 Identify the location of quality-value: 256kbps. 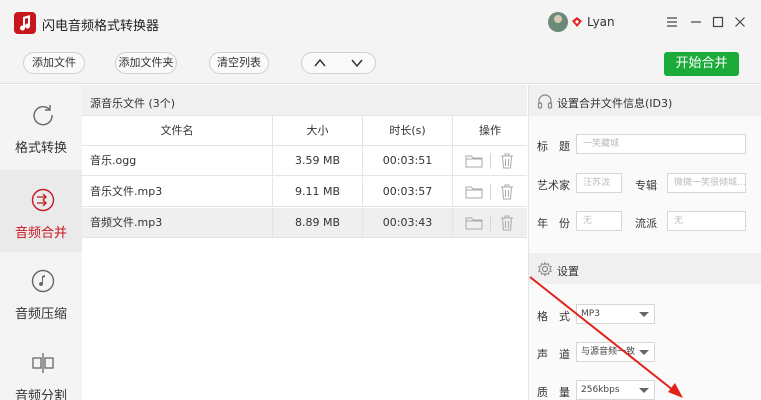
(600, 390).